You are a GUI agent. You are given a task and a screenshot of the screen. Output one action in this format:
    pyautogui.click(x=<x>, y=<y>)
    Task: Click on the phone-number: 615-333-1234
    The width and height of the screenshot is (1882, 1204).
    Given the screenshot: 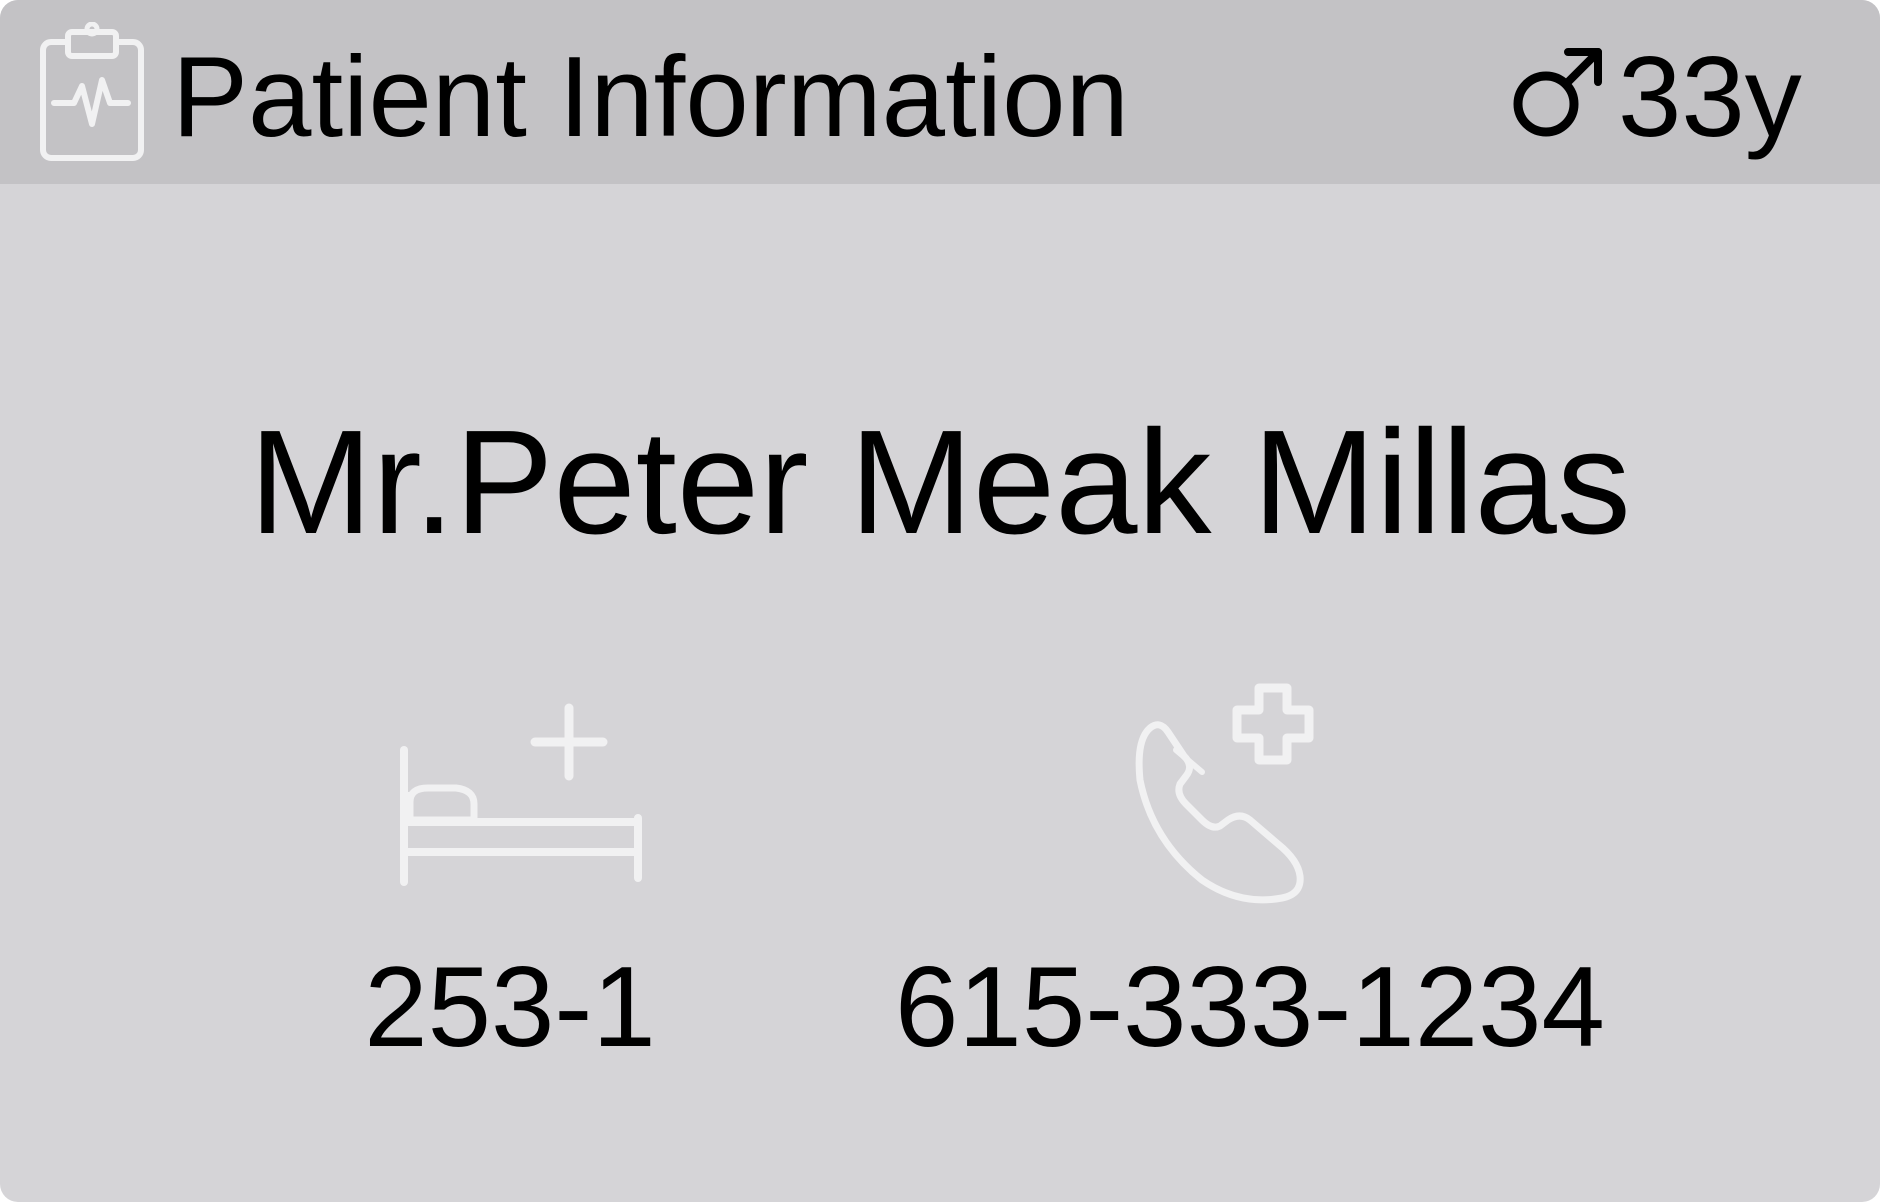 What is the action you would take?
    pyautogui.click(x=1250, y=1008)
    